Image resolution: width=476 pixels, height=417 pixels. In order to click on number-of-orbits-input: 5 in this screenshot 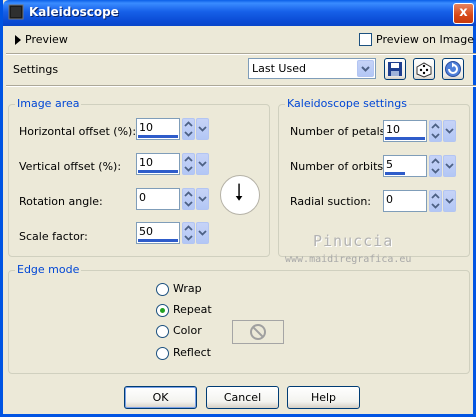, I will do `click(405, 166)`.